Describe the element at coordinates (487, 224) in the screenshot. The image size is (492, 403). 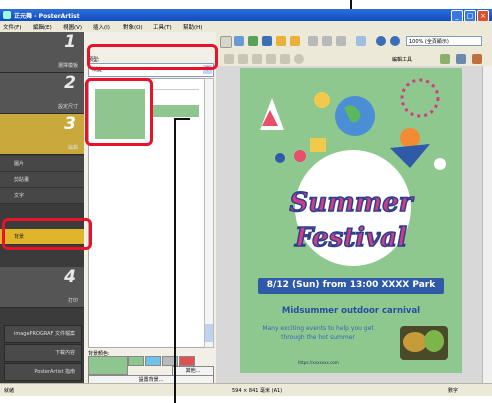
I see `canvas-scrollbar` at that location.